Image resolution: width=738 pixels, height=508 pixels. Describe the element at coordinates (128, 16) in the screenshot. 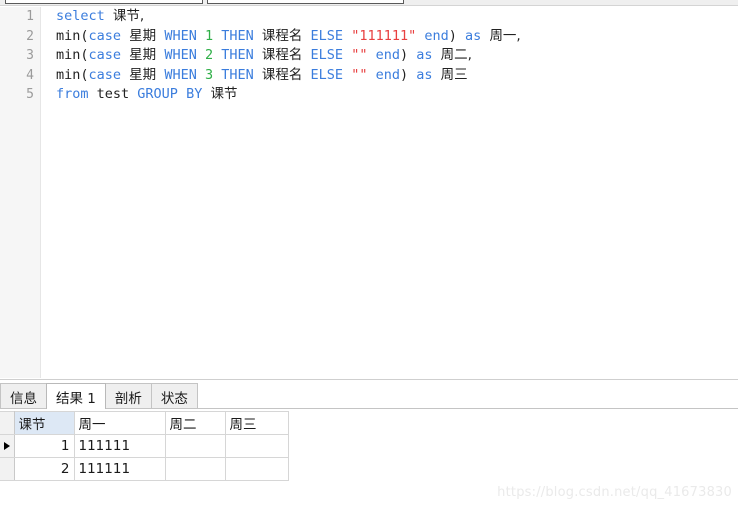

I see `code-token-cjk: 课节,` at that location.